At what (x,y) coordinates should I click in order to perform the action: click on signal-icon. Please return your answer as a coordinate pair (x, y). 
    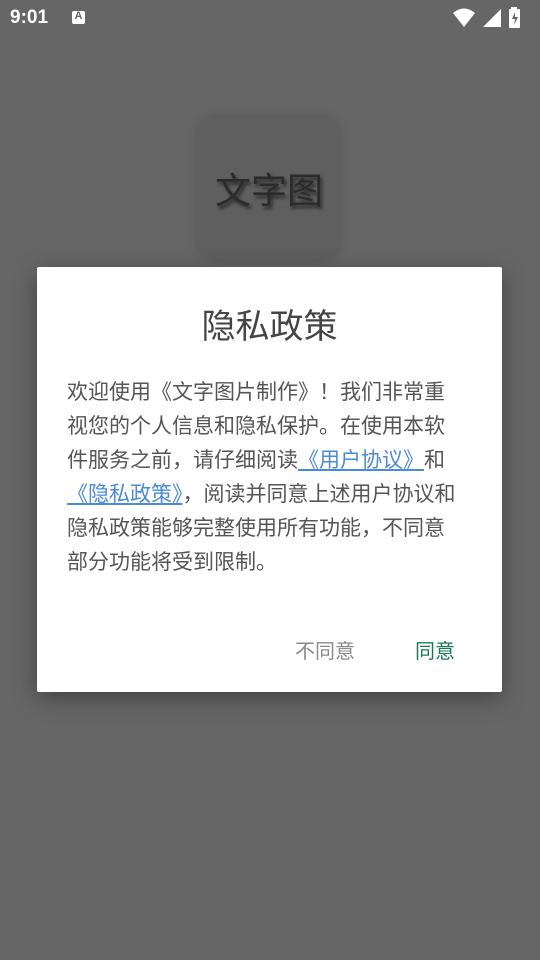
    Looking at the image, I should click on (492, 18).